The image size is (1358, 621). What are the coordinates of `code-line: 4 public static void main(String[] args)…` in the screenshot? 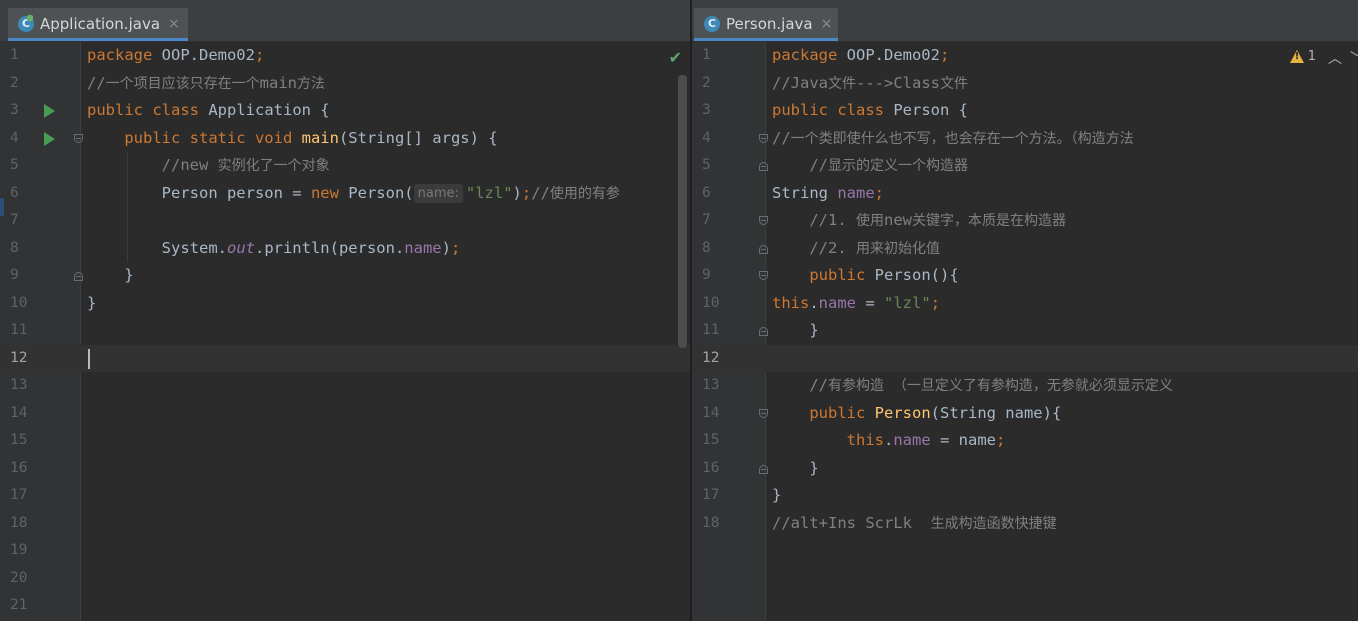 It's located at (345, 139).